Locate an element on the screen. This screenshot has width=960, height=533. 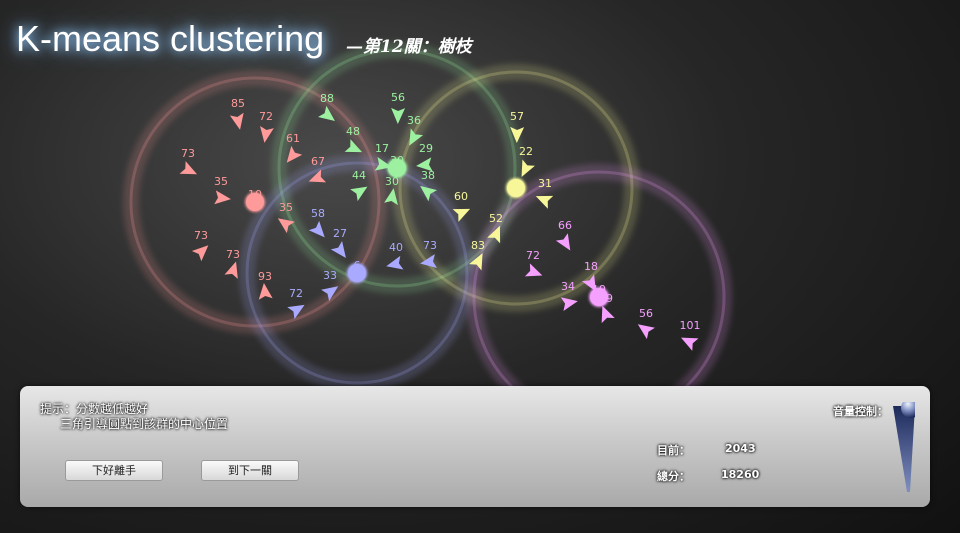
total-score-value: 18260 is located at coordinates (740, 474).